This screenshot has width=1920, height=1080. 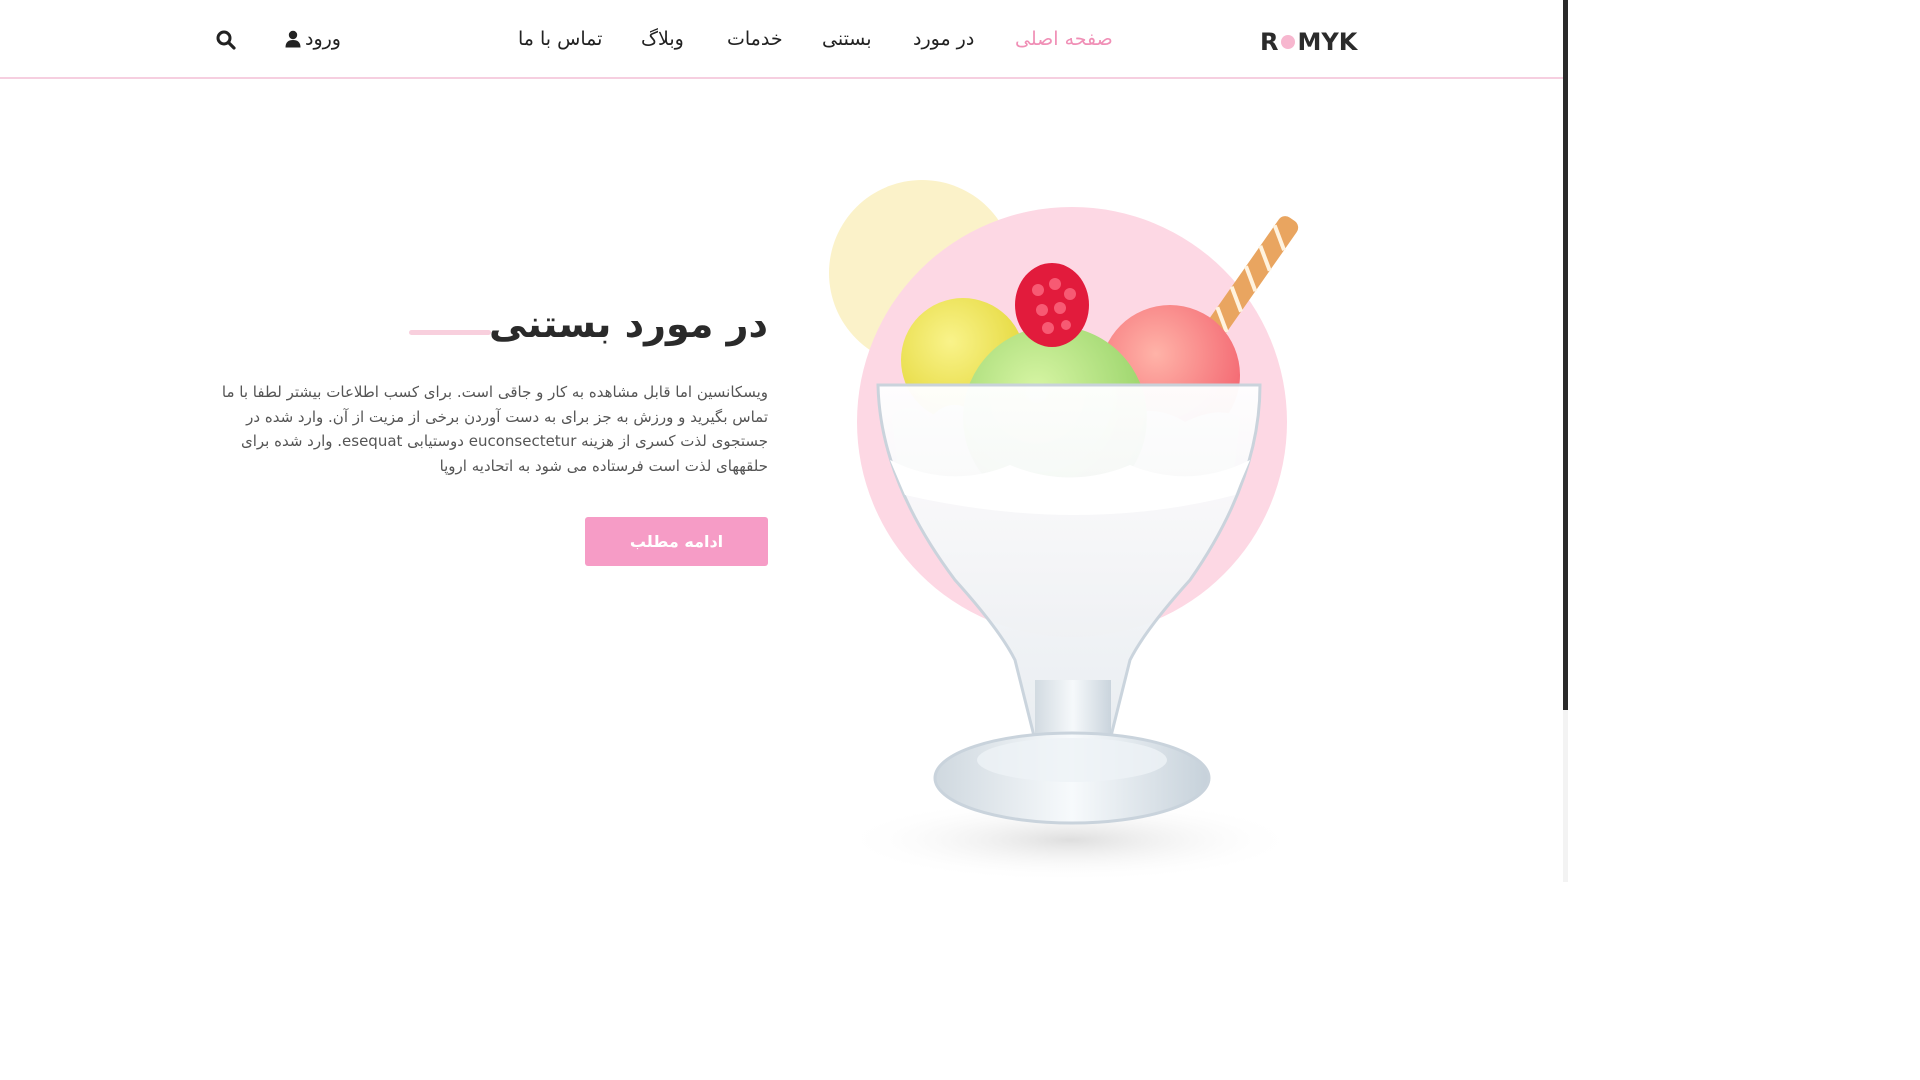 What do you see at coordinates (560, 39) in the screenshot?
I see `nav-contact: تماس با ما` at bounding box center [560, 39].